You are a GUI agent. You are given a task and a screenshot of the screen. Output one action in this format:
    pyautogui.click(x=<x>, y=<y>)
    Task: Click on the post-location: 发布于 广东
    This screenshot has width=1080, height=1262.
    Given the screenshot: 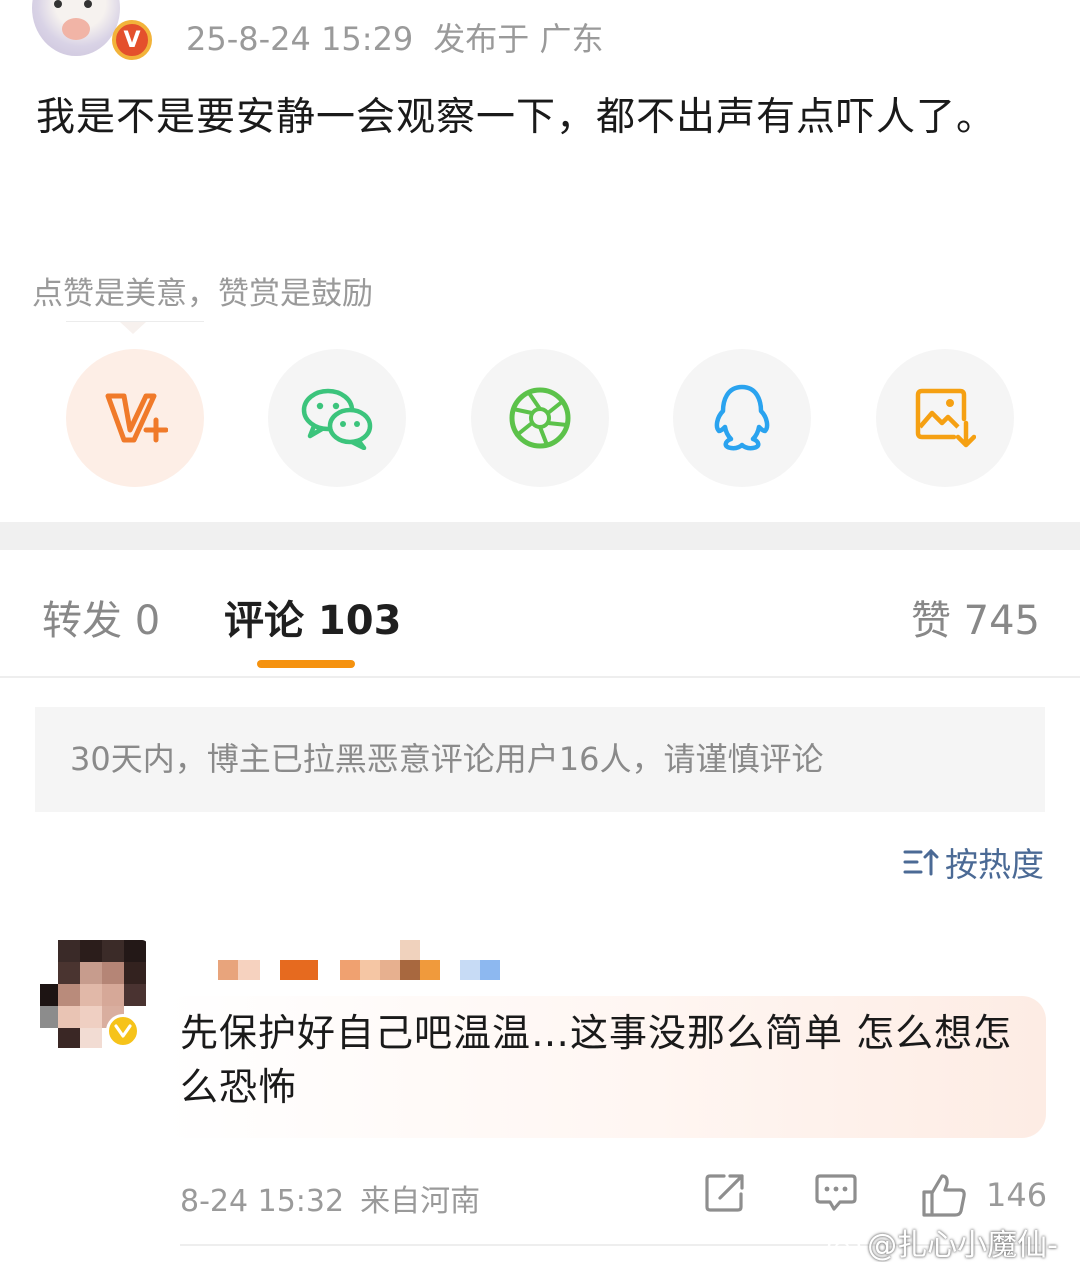 What is the action you would take?
    pyautogui.click(x=518, y=39)
    